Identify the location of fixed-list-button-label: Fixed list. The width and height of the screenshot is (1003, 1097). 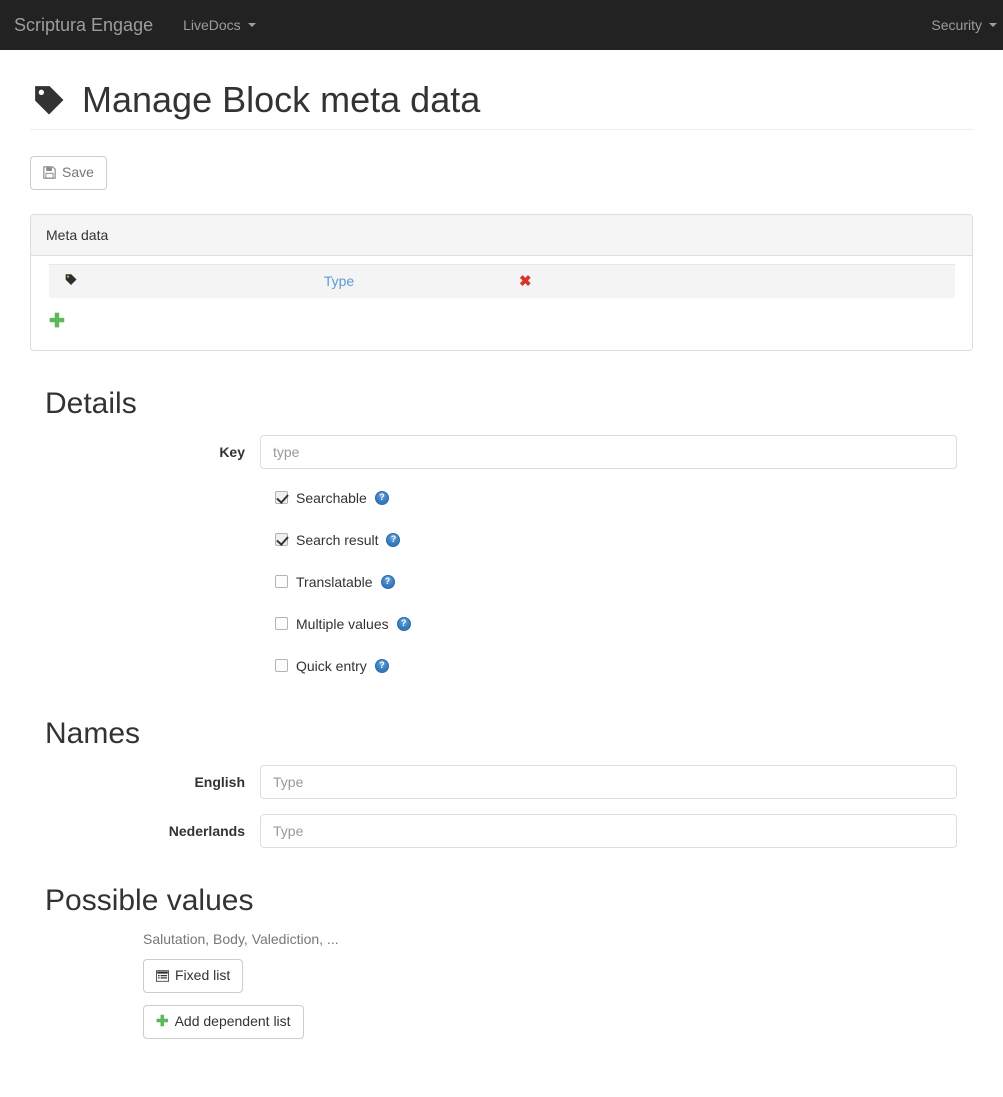
(203, 974).